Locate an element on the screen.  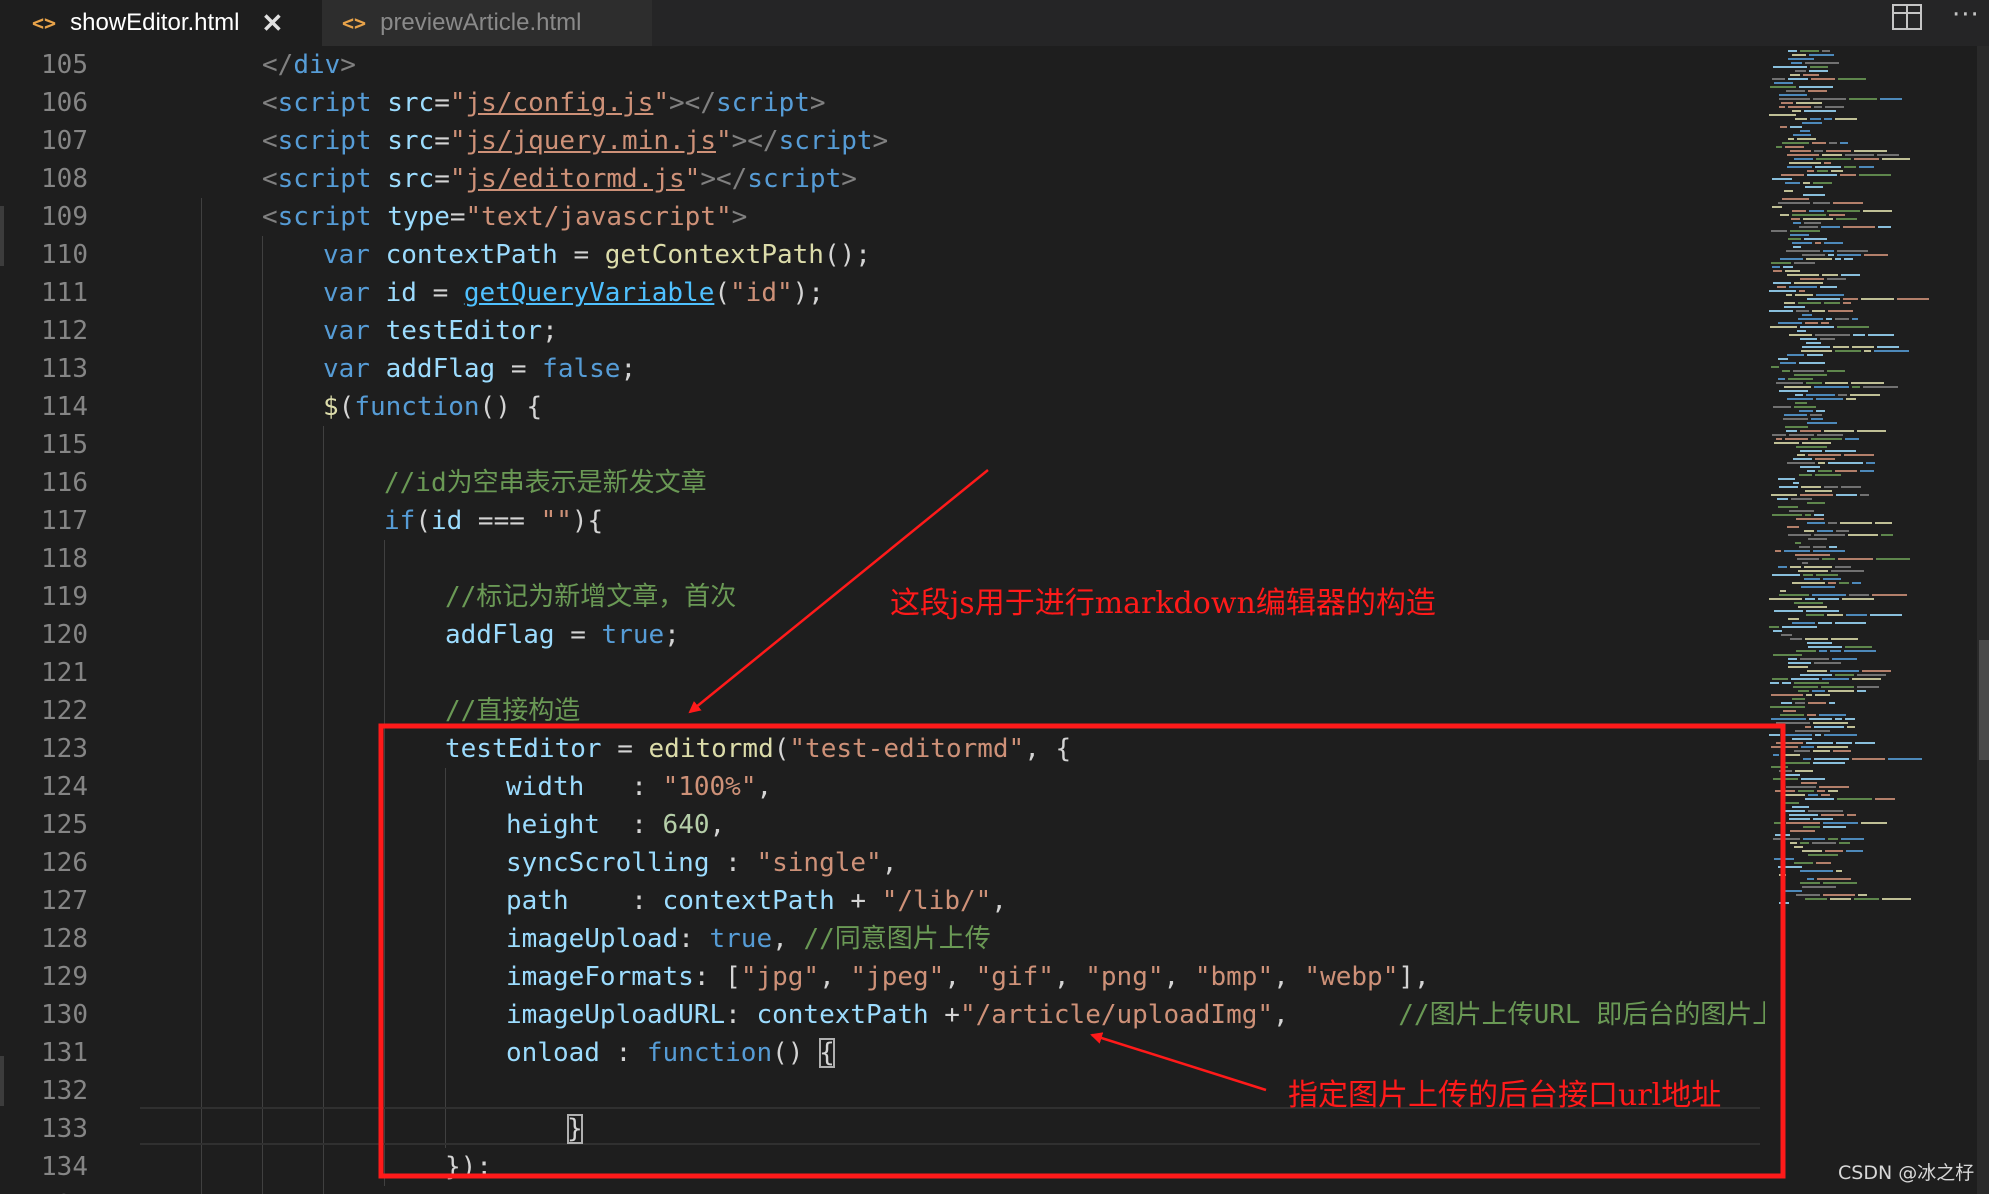
code-line: <script type="text/javascript"> is located at coordinates (504, 217).